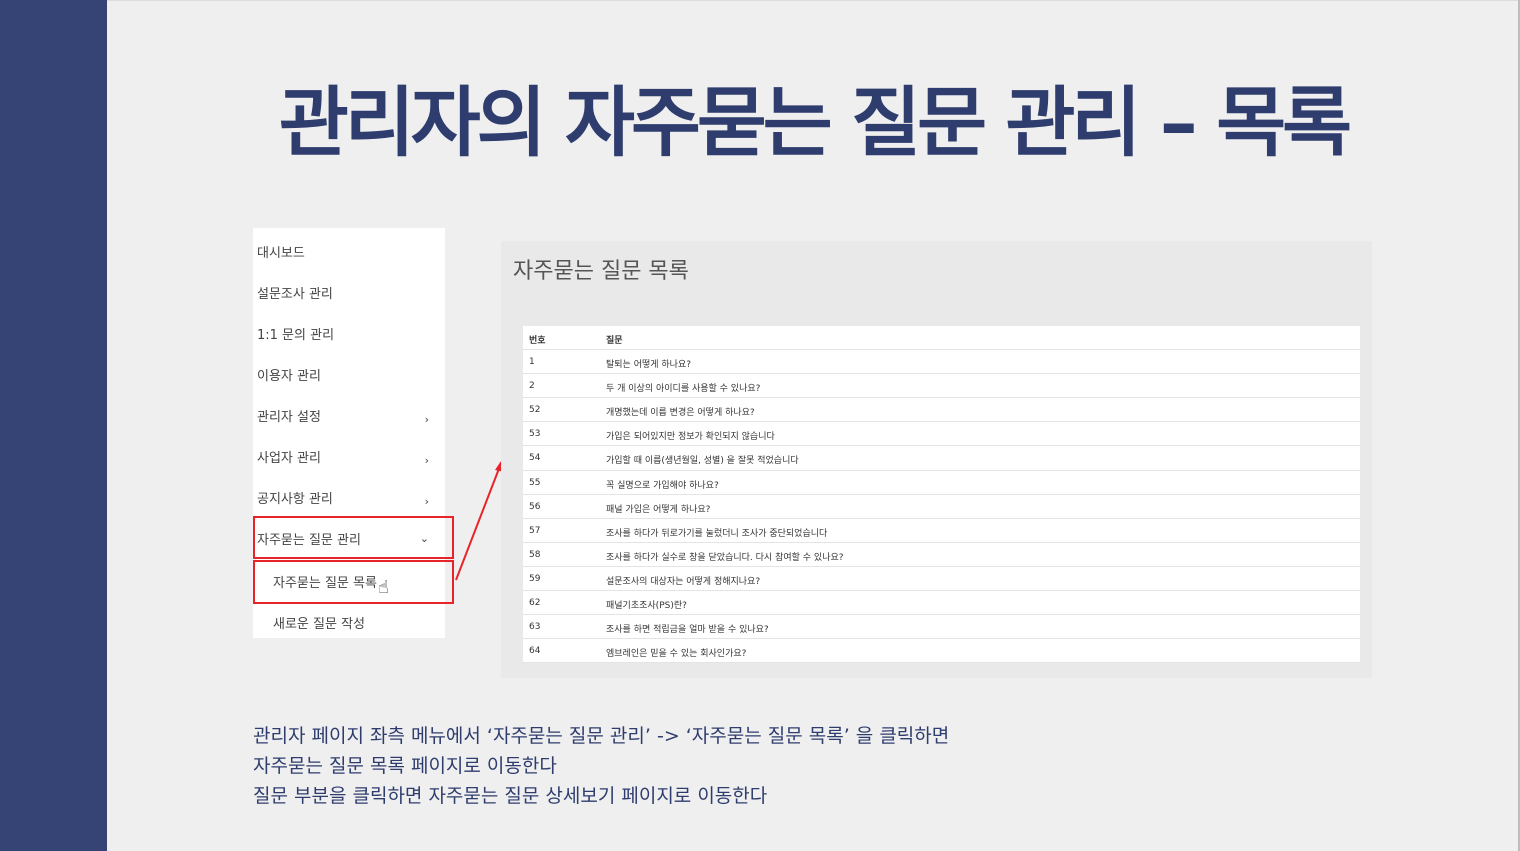  I want to click on row-number: 56, so click(535, 506).